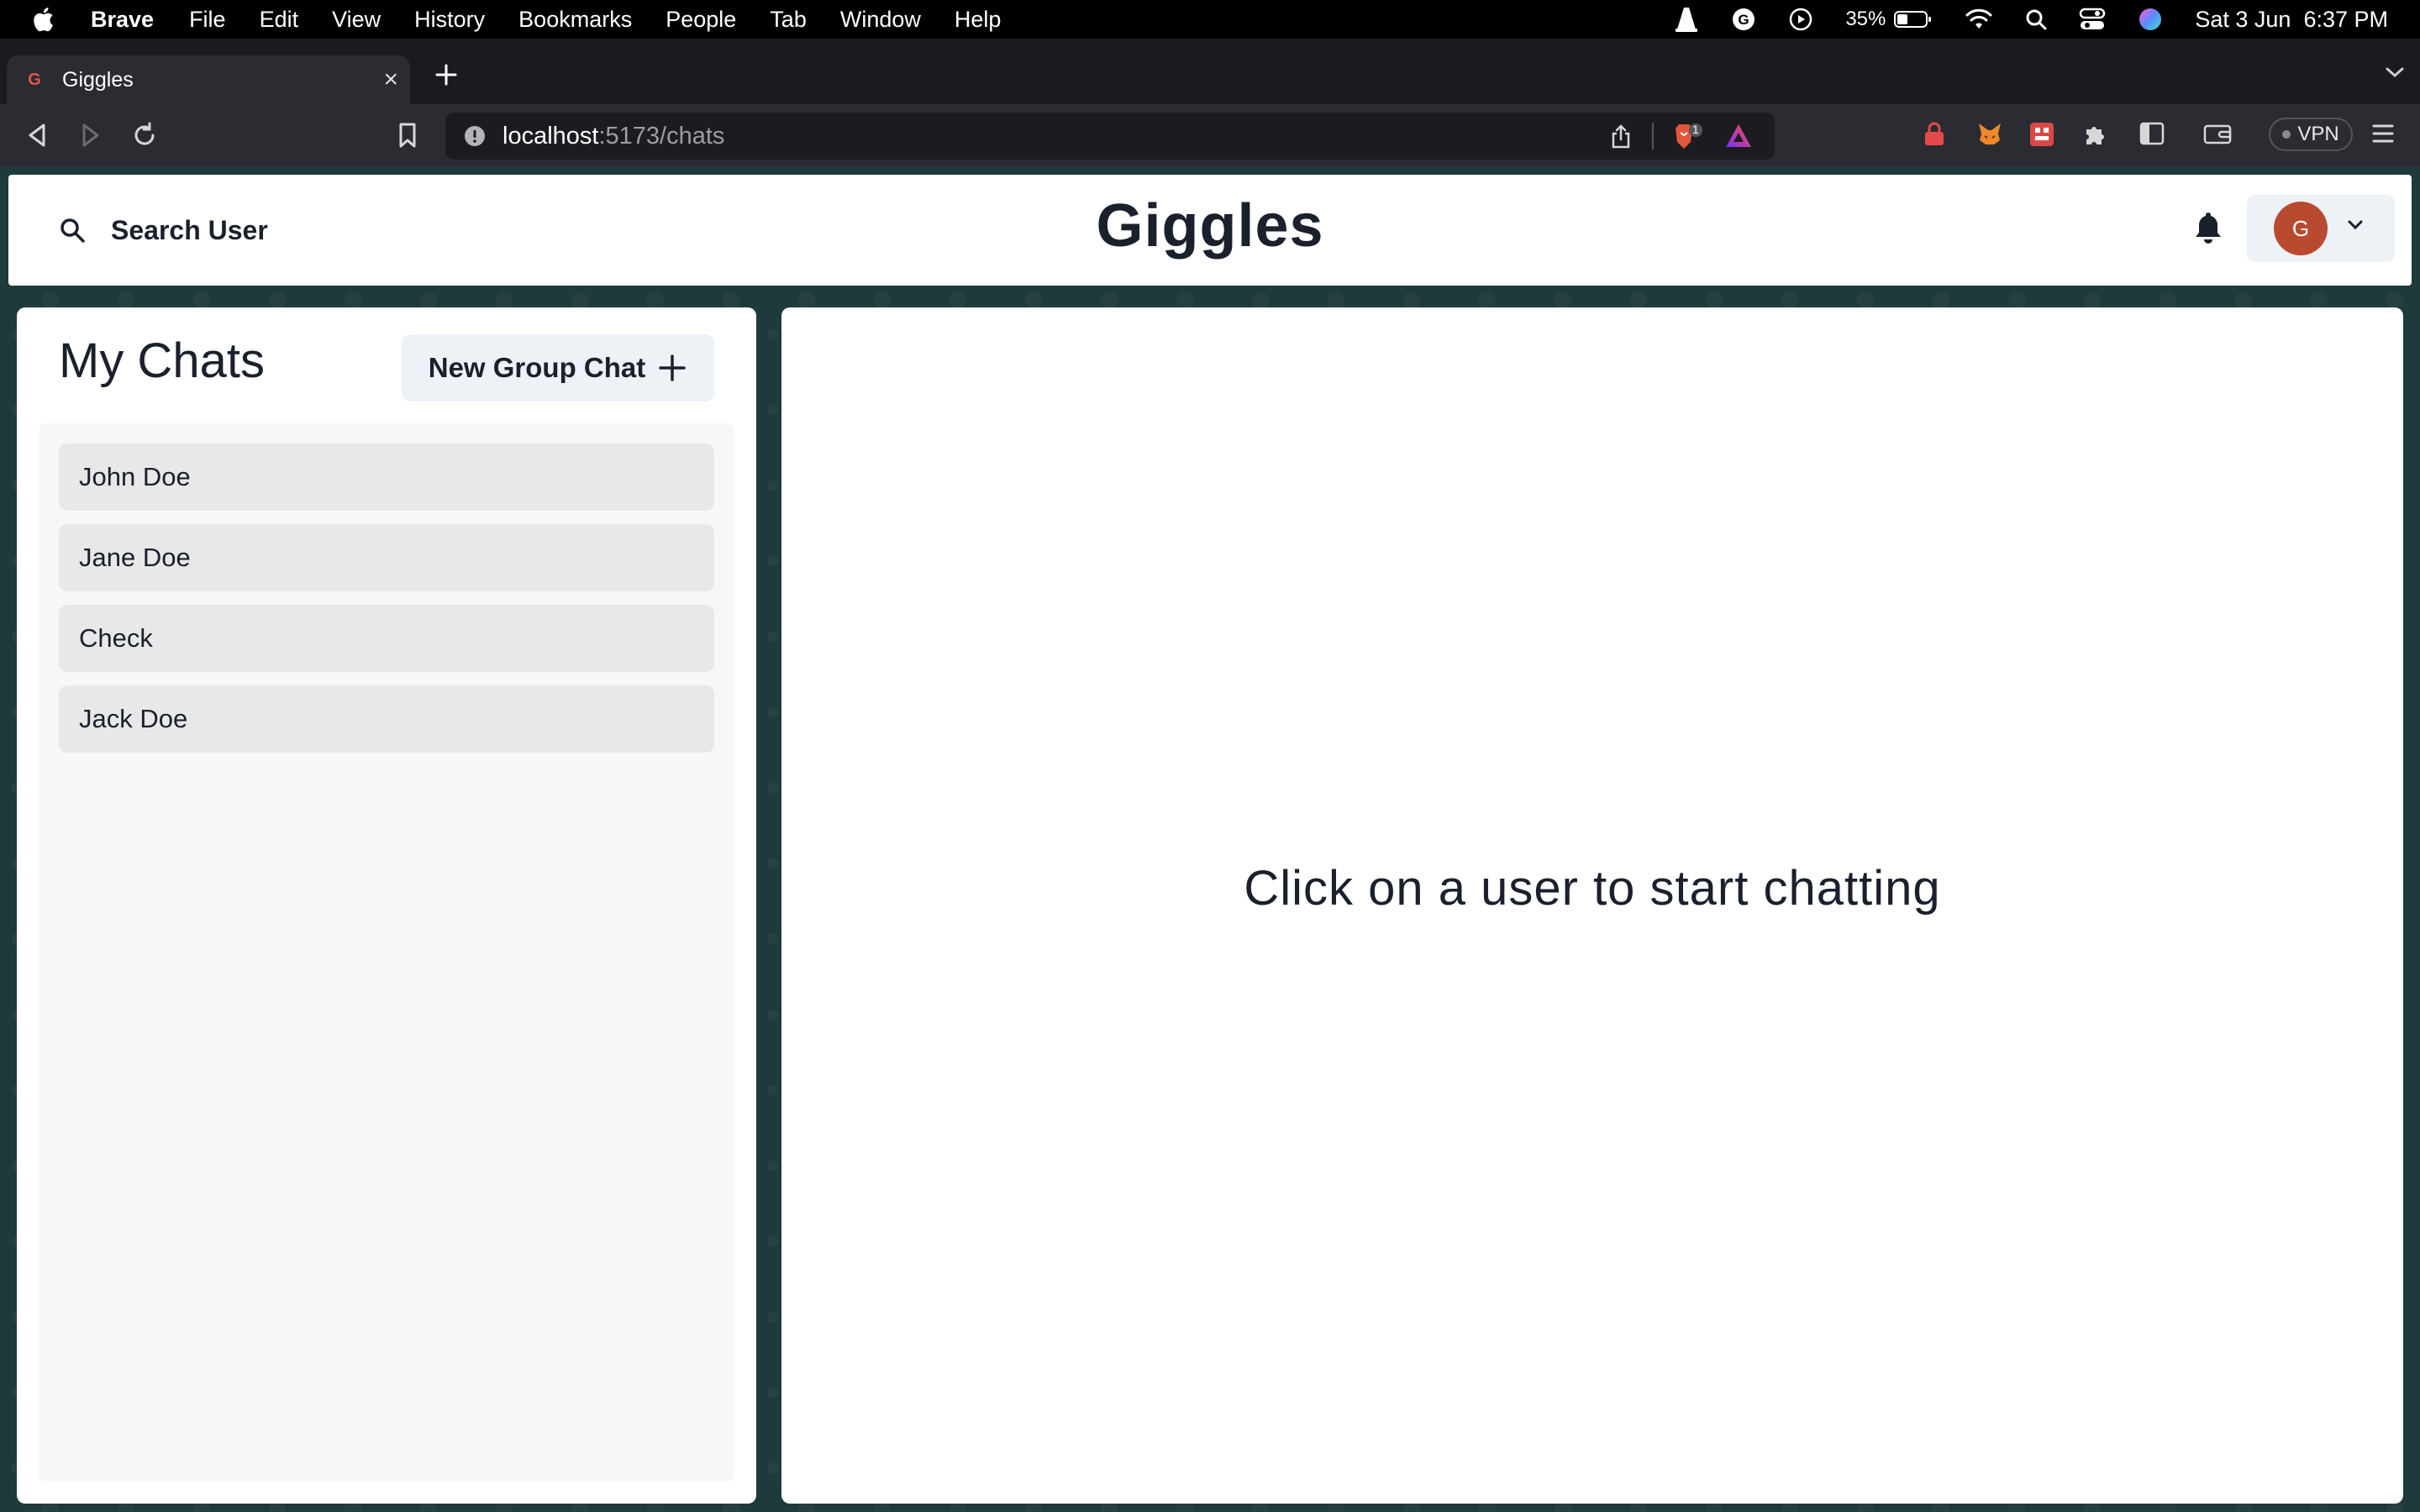 This screenshot has height=1512, width=2420. Describe the element at coordinates (37, 135) in the screenshot. I see `back-icon` at that location.